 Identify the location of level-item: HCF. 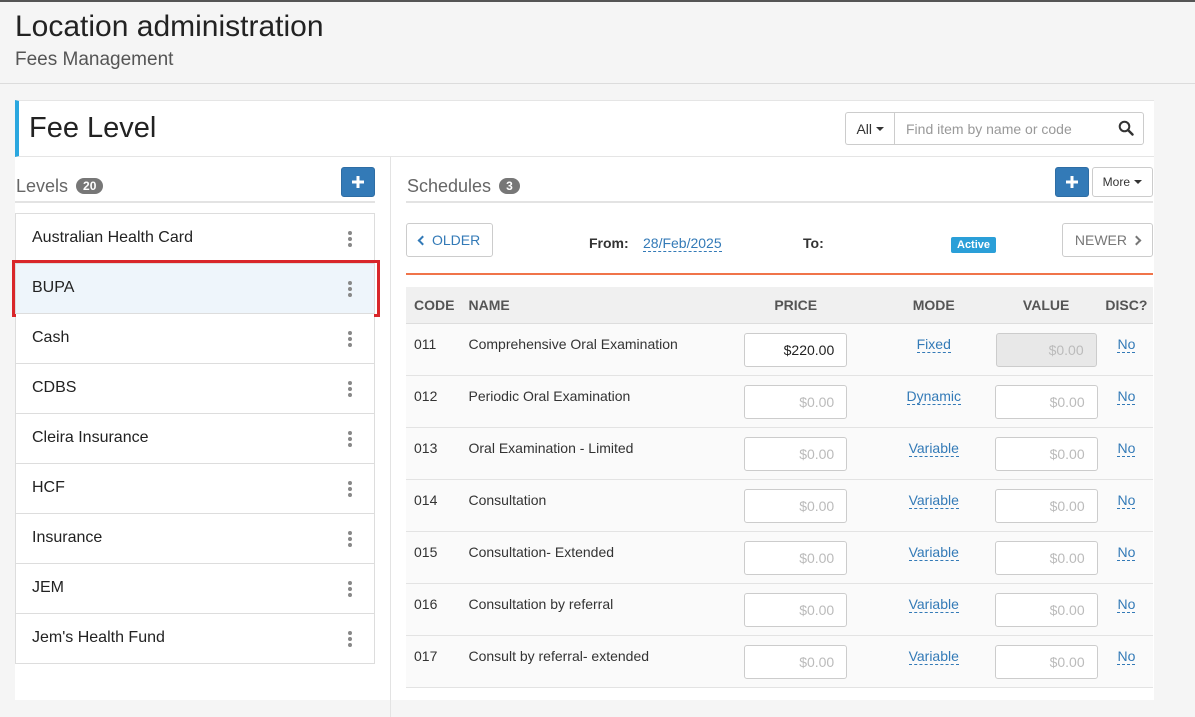
(195, 489).